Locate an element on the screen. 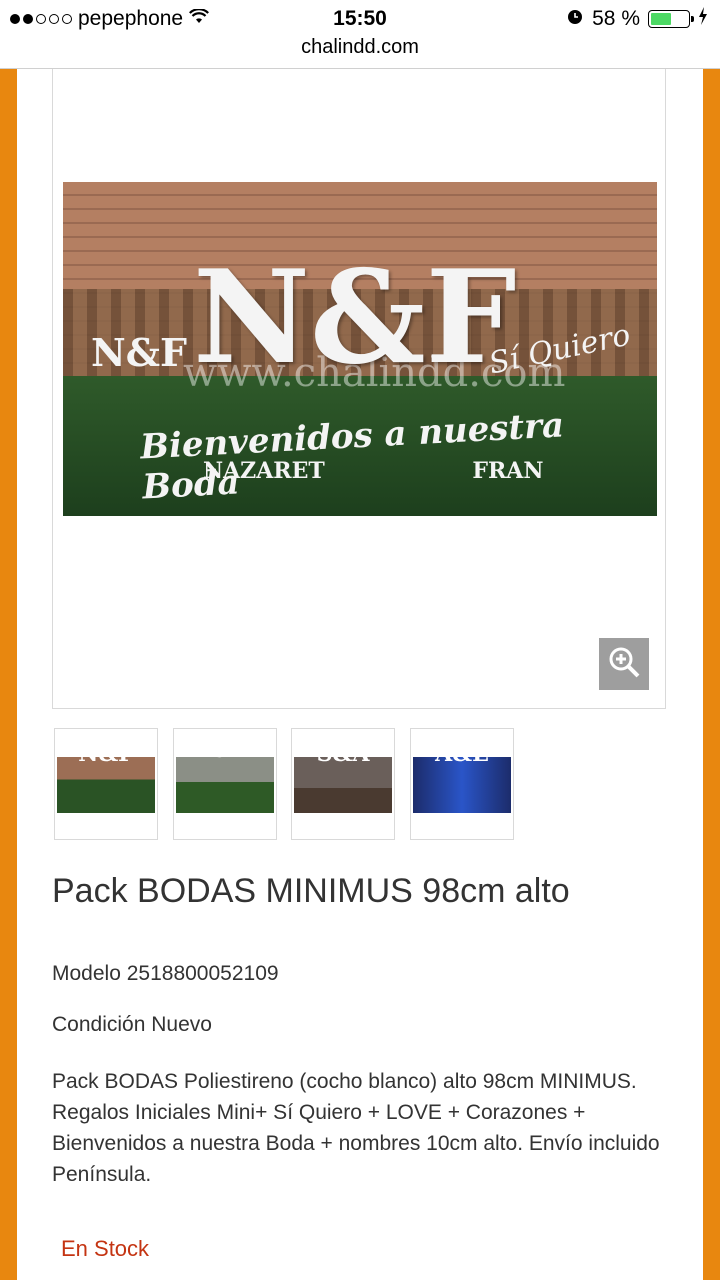 The width and height of the screenshot is (720, 1280). product-title: Pack BODAS MINIMUS 98cm alto is located at coordinates (311, 891).